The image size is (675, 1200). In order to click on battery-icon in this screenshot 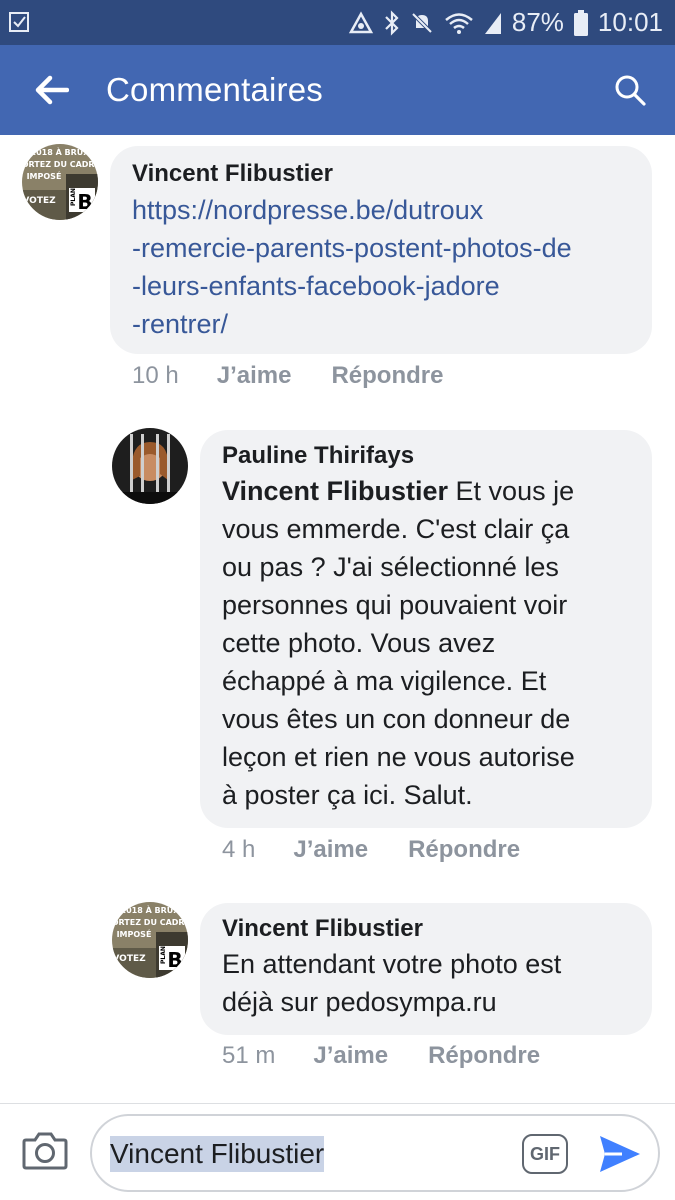, I will do `click(580, 22)`.